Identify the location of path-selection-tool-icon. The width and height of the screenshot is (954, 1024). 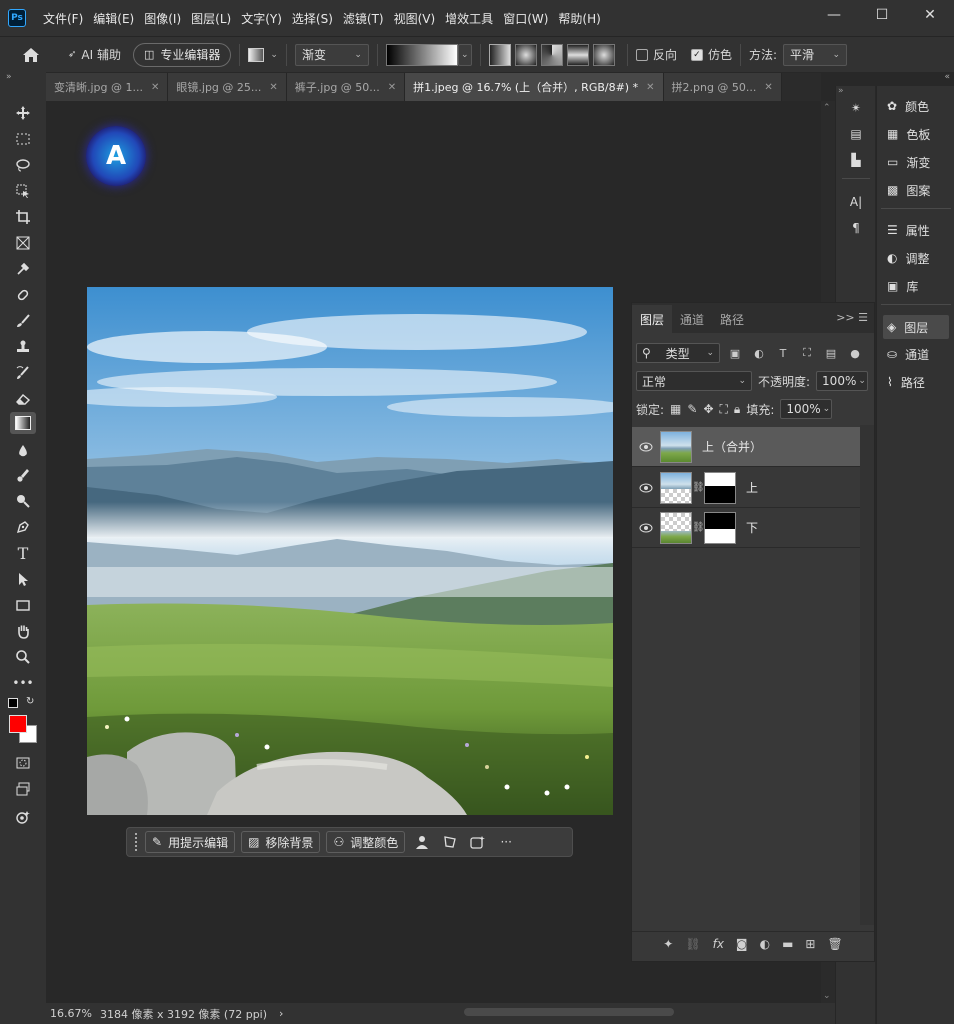
(23, 579).